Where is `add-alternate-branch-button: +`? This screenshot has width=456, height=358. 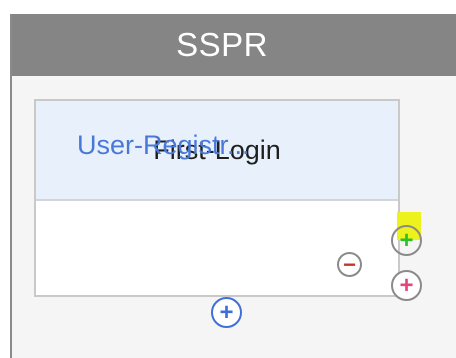 add-alternate-branch-button: + is located at coordinates (406, 285).